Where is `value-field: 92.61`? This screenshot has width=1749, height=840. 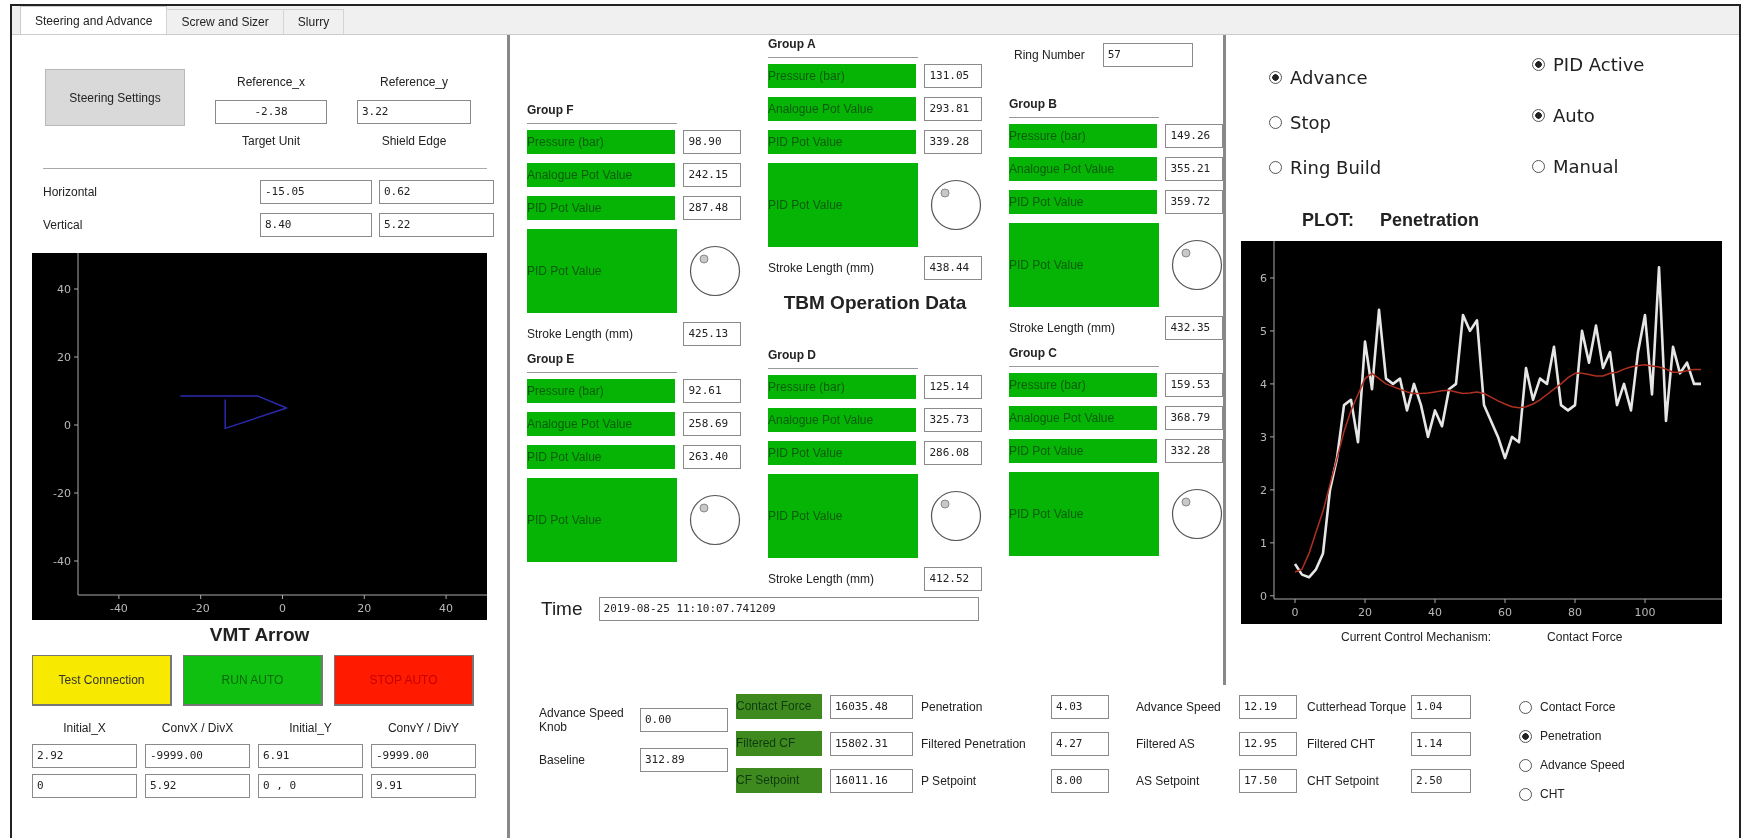 value-field: 92.61 is located at coordinates (712, 391).